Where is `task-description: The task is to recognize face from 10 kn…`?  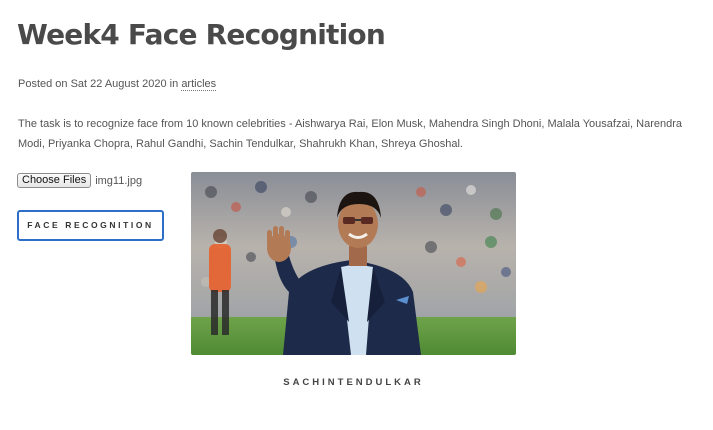
task-description: The task is to recognize face from 10 kn… is located at coordinates (350, 134).